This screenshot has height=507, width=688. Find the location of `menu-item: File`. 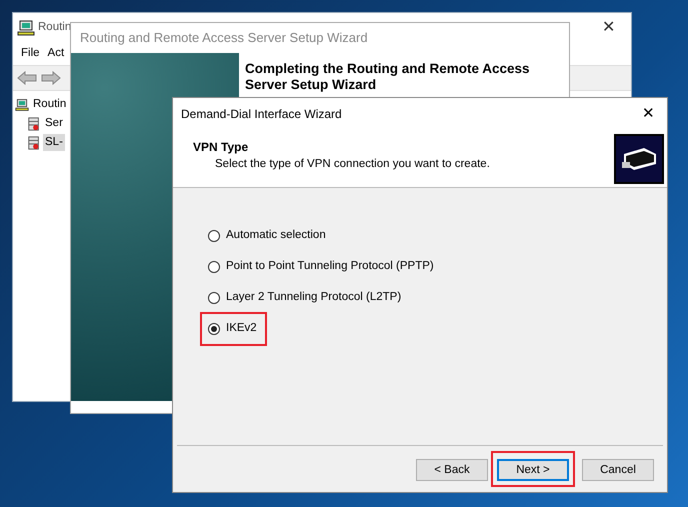

menu-item: File is located at coordinates (30, 54).